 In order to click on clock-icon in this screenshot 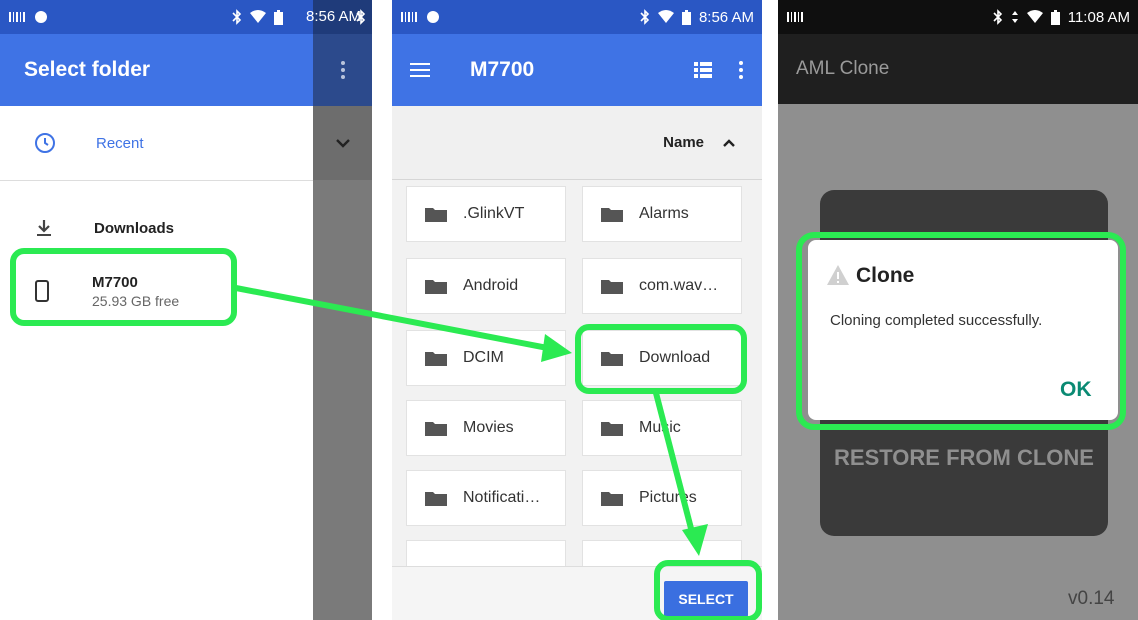, I will do `click(45, 143)`.